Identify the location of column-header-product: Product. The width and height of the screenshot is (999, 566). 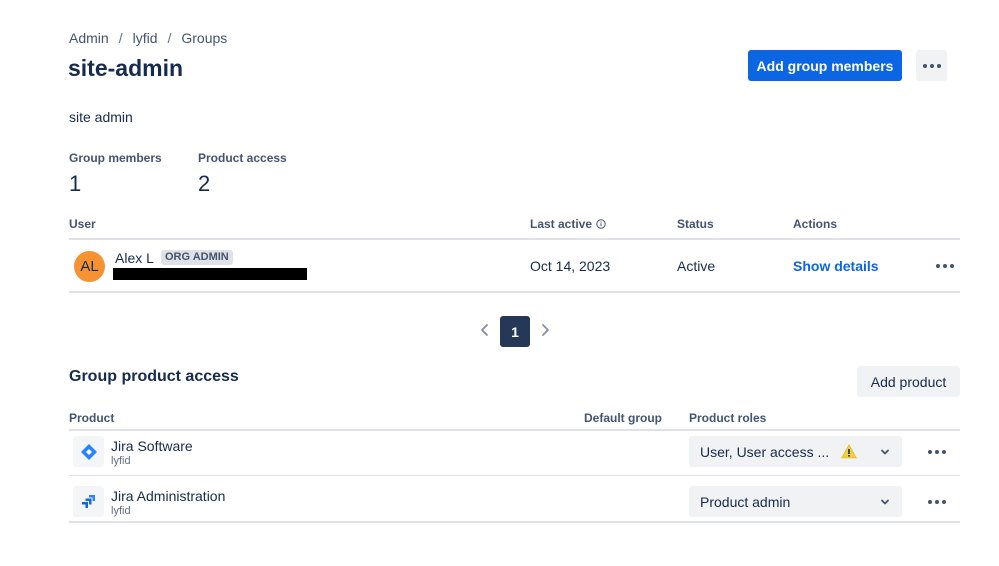
(92, 418).